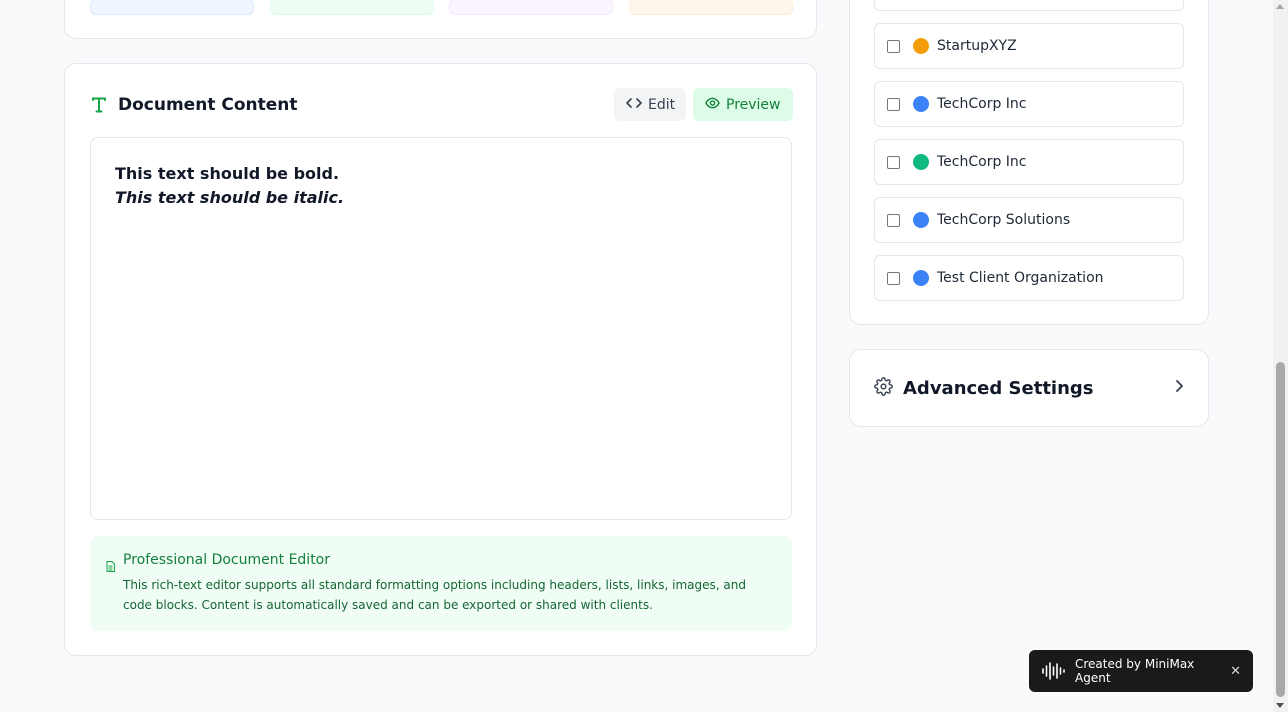 This screenshot has width=1288, height=712. I want to click on close-icon: ✕, so click(1235, 671).